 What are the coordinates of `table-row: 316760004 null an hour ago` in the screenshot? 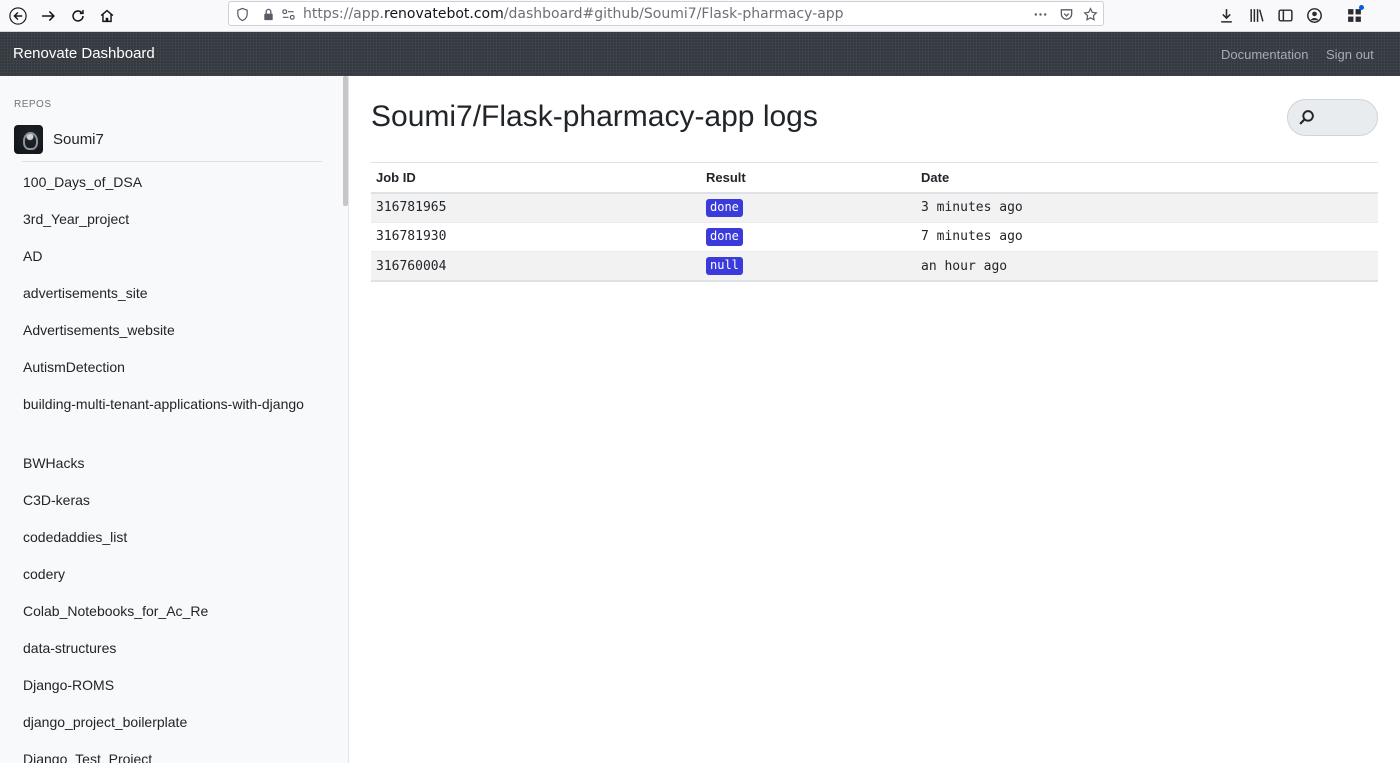 It's located at (874, 266).